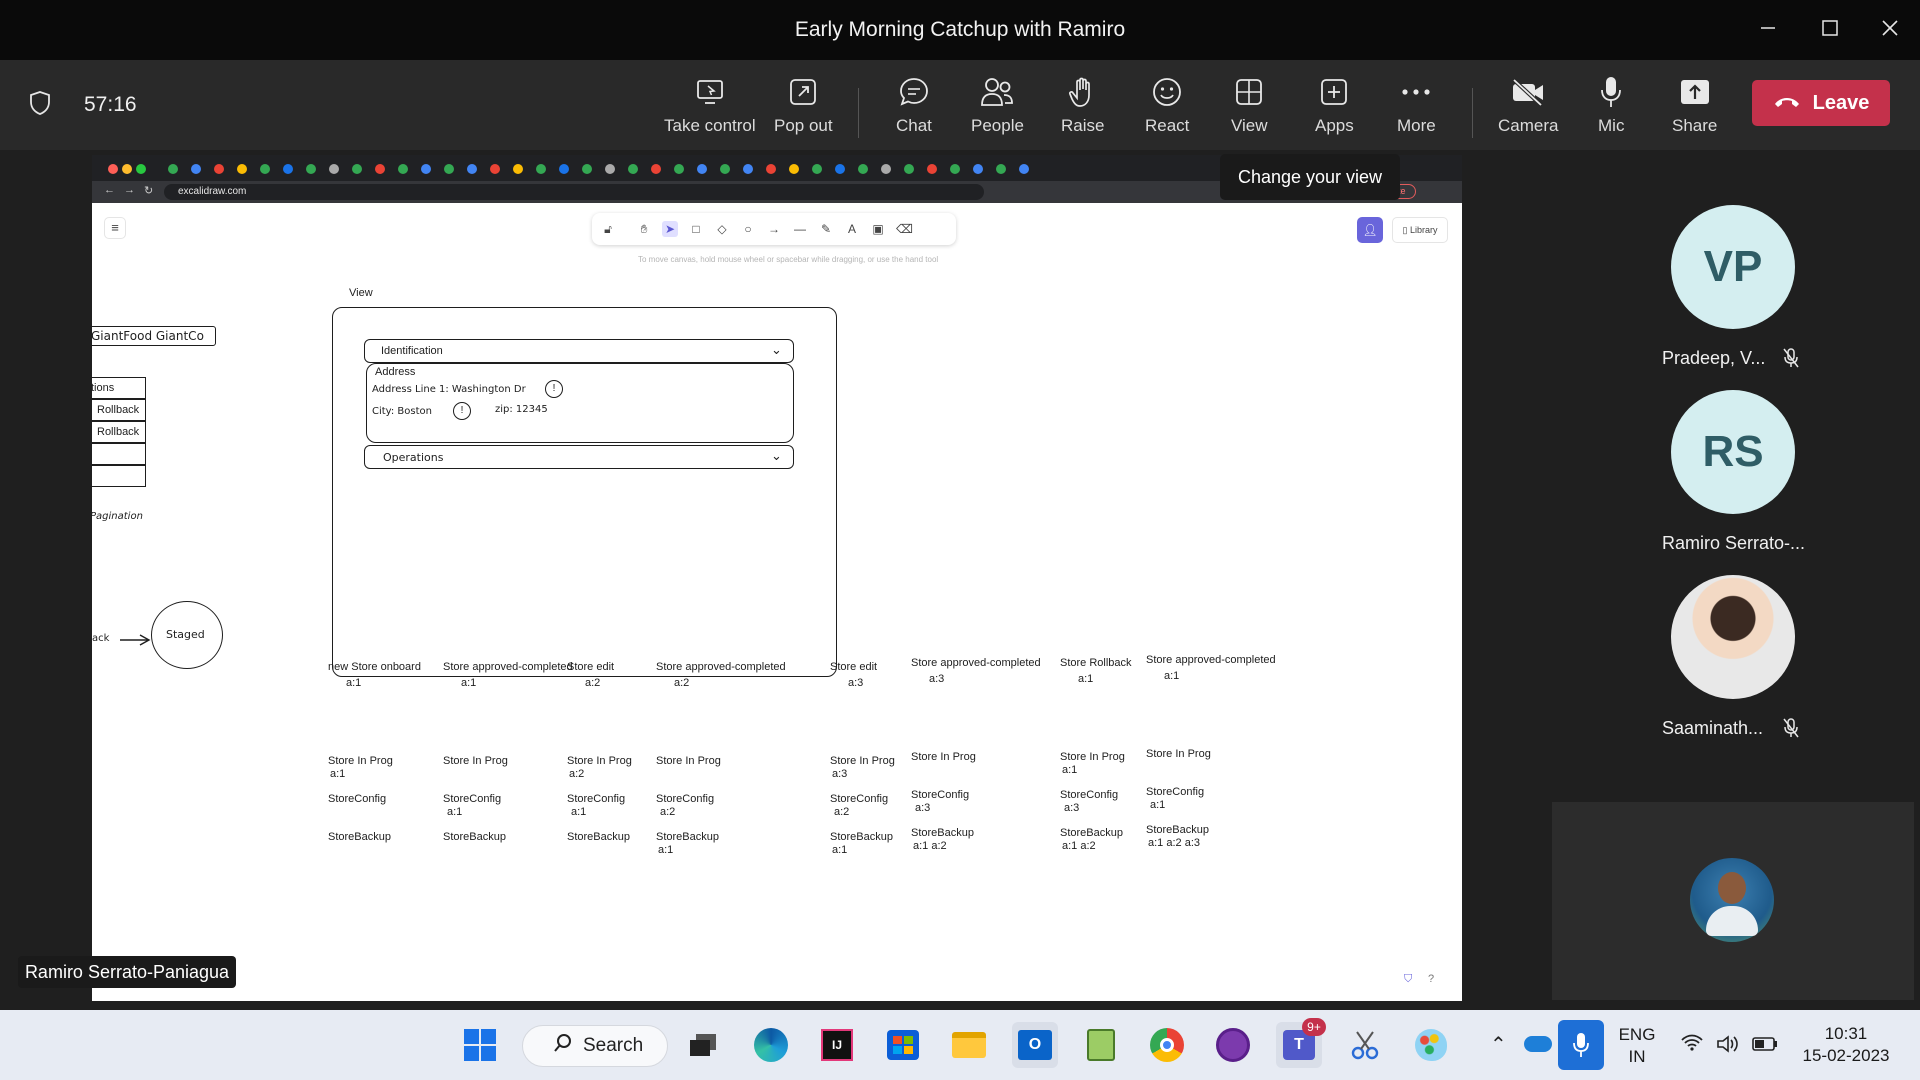  What do you see at coordinates (878, 229) in the screenshot?
I see `image-tool-icon: ▣` at bounding box center [878, 229].